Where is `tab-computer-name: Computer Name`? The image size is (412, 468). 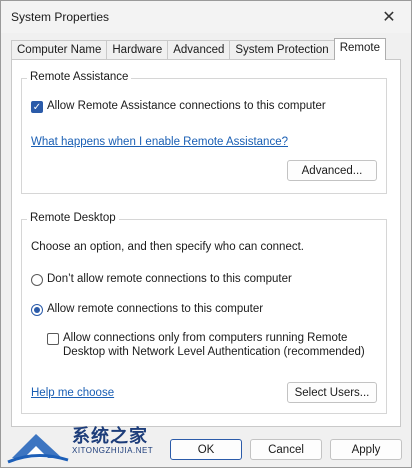 tab-computer-name: Computer Name is located at coordinates (59, 49).